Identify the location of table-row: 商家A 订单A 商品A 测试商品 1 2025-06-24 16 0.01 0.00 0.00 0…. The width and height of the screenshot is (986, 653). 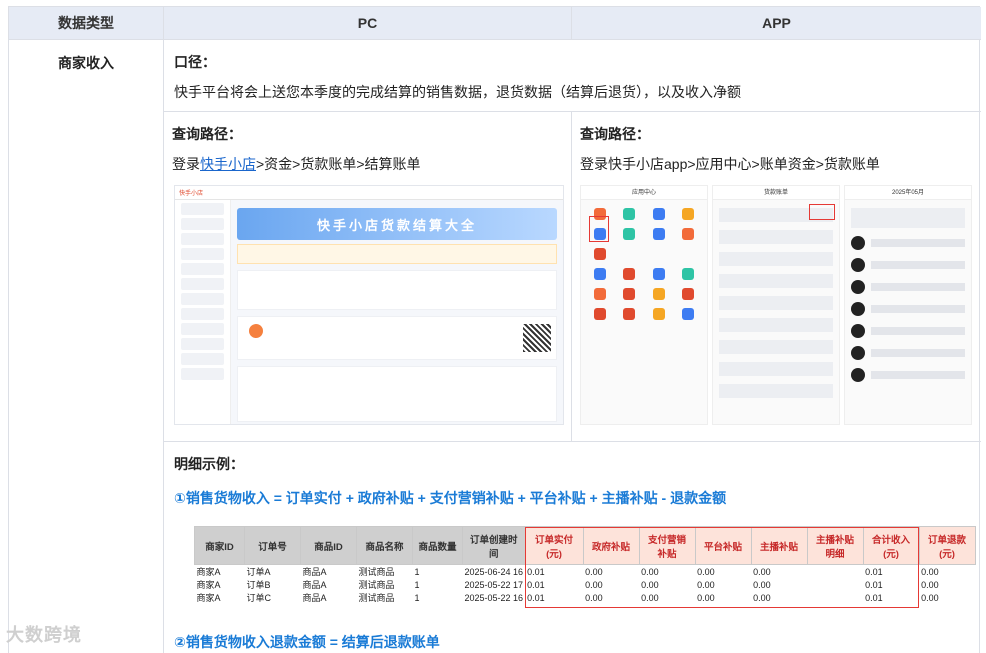
(585, 572).